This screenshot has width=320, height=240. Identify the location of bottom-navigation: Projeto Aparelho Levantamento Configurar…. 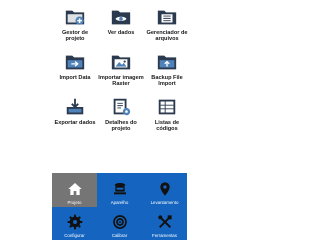
(119, 206).